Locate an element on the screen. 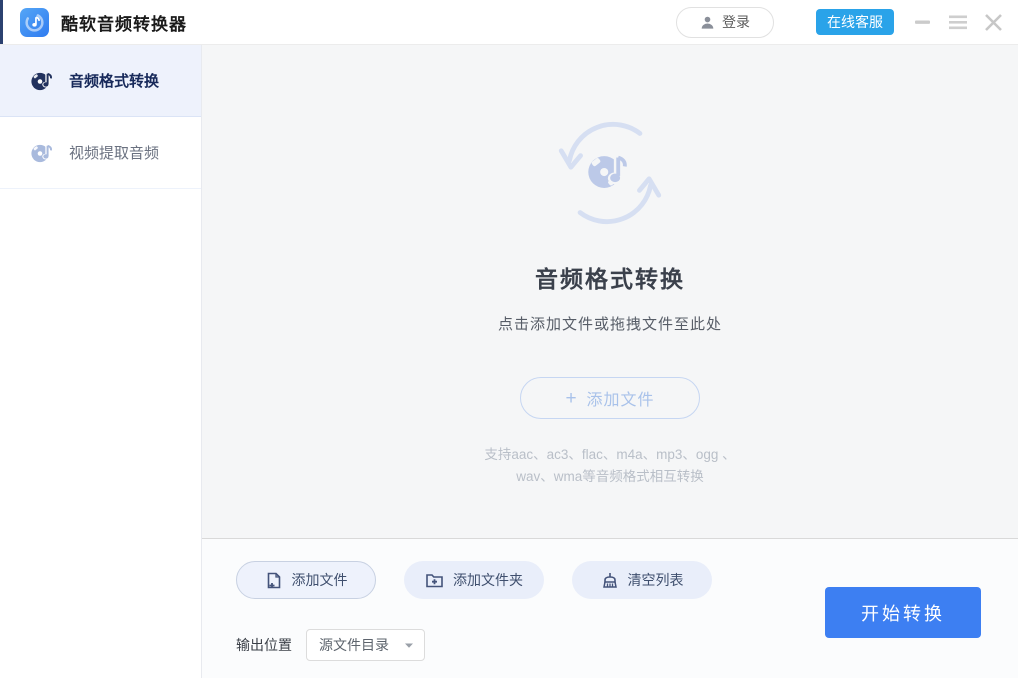  plus-icon: + is located at coordinates (571, 398).